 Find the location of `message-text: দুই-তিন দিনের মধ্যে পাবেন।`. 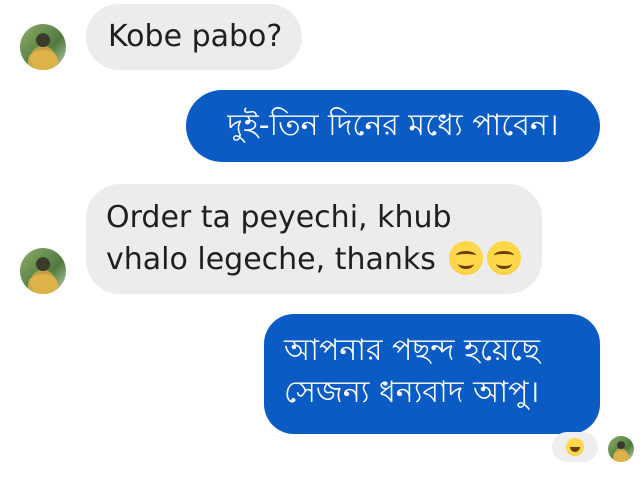

message-text: দুই-তিন দিনের মধ্যে পাবেন। is located at coordinates (393, 125).